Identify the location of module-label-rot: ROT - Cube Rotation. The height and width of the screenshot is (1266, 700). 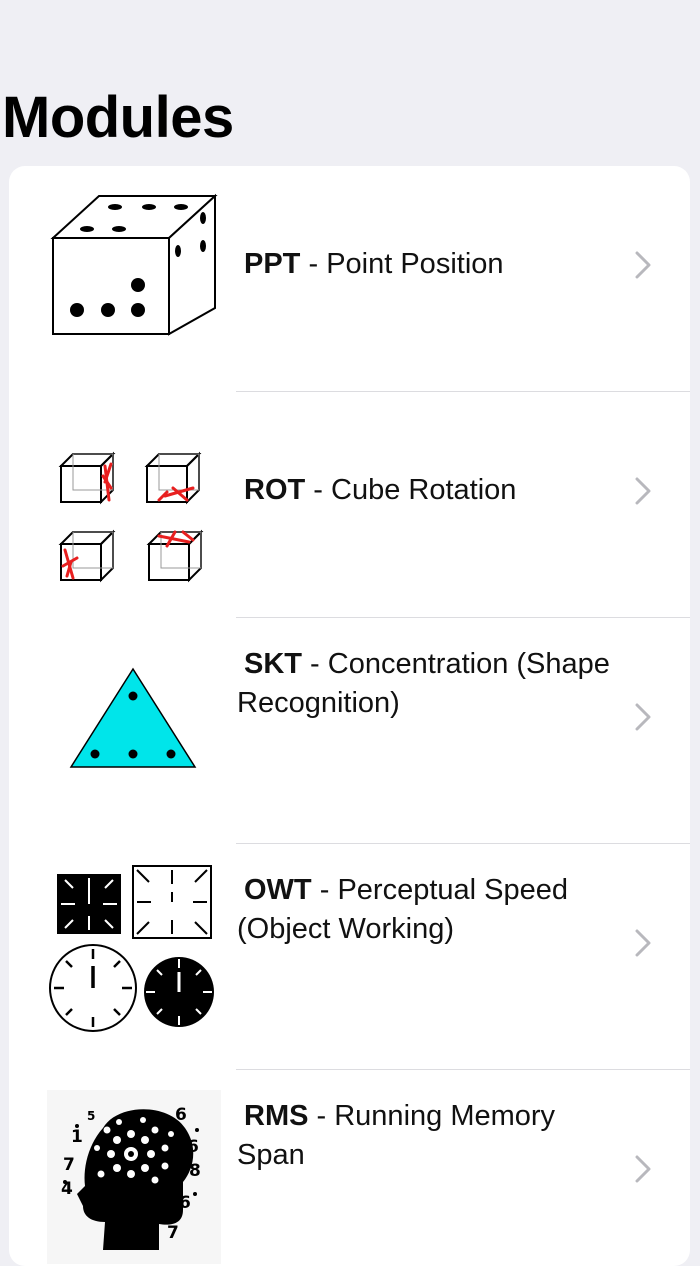
(428, 490).